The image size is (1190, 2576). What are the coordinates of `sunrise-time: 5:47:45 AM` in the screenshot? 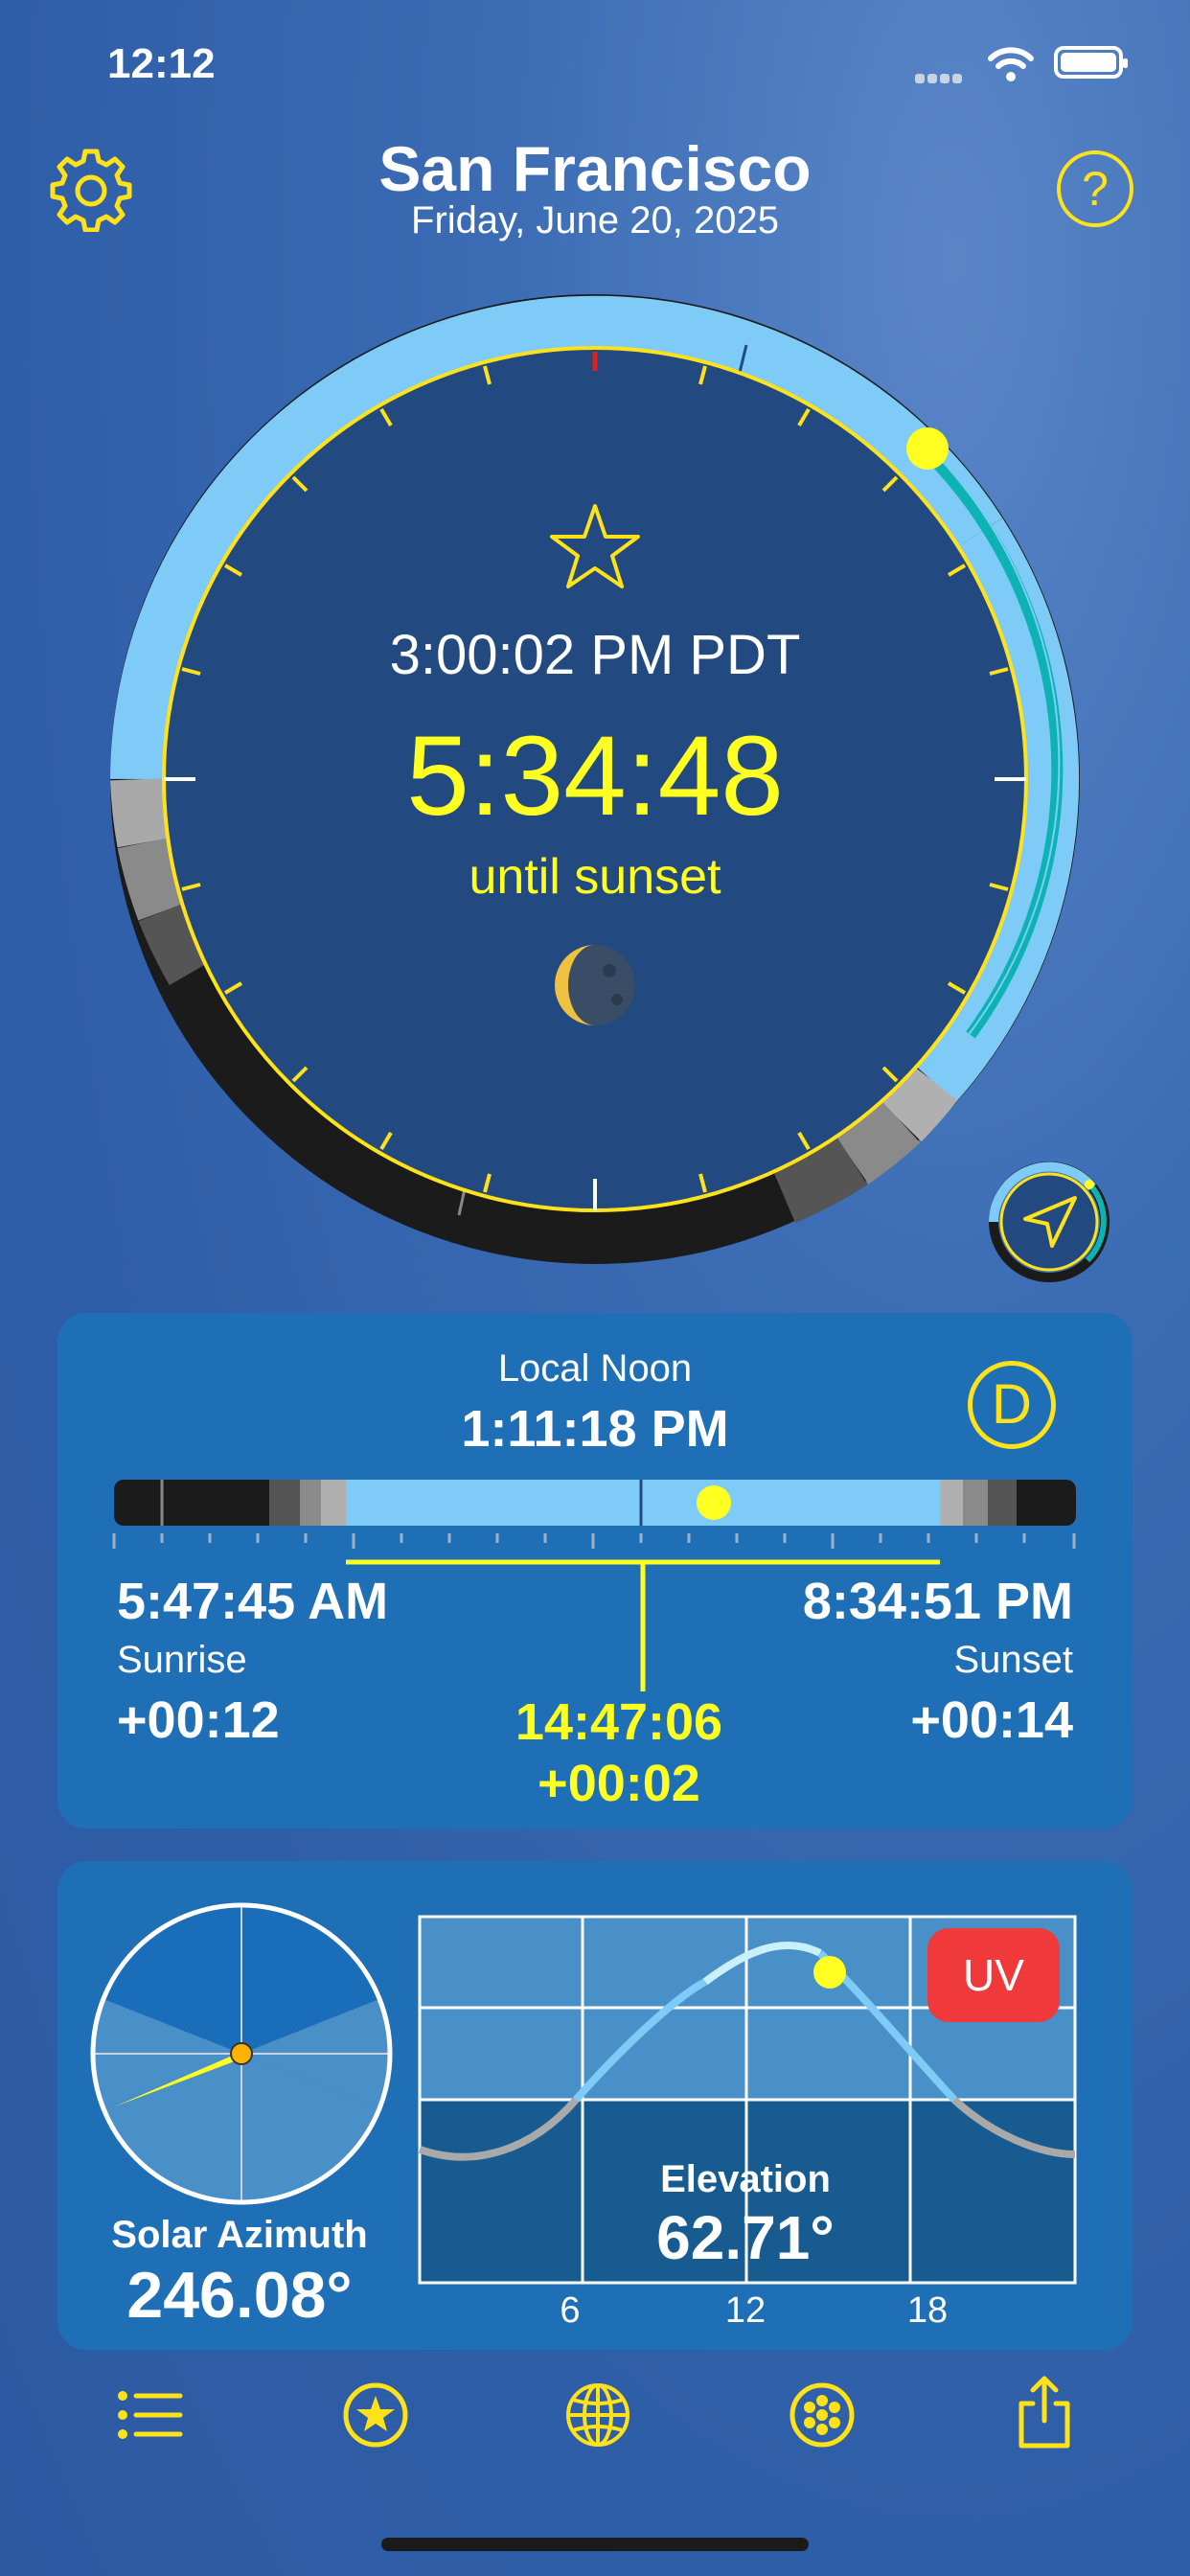 It's located at (253, 1601).